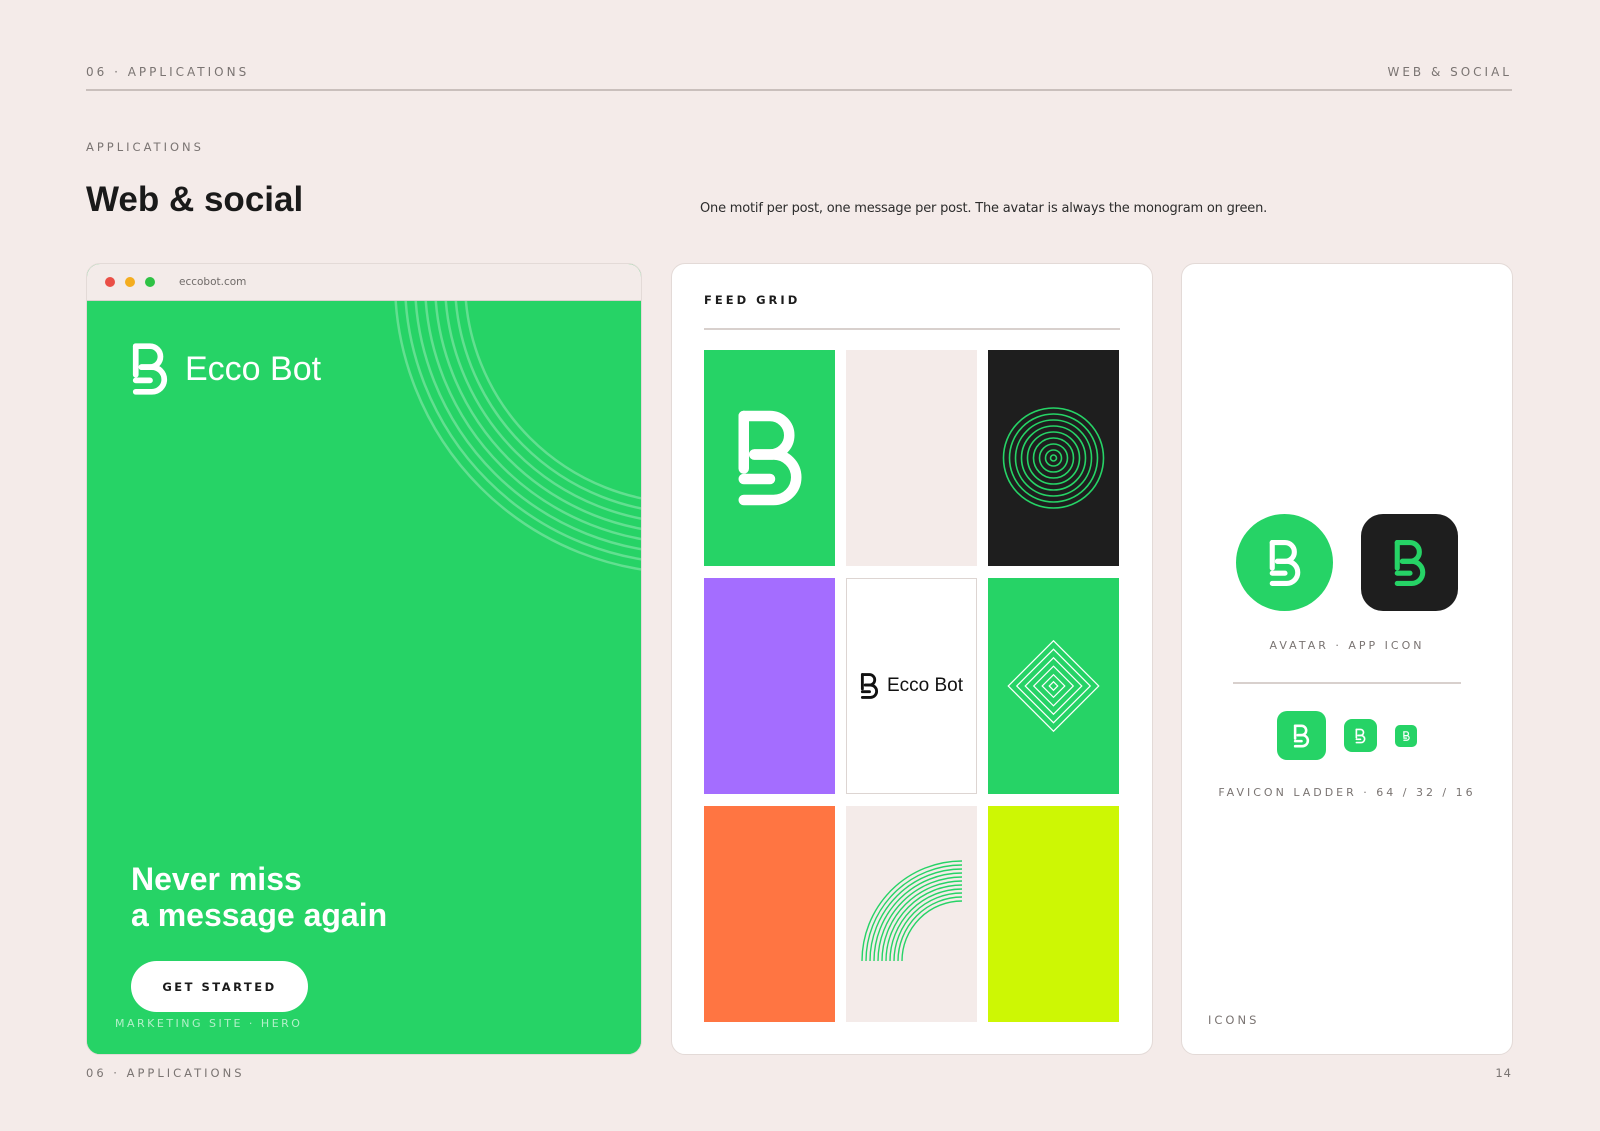 The width and height of the screenshot is (1600, 1131). What do you see at coordinates (1347, 562) in the screenshot?
I see `avatar-row` at bounding box center [1347, 562].